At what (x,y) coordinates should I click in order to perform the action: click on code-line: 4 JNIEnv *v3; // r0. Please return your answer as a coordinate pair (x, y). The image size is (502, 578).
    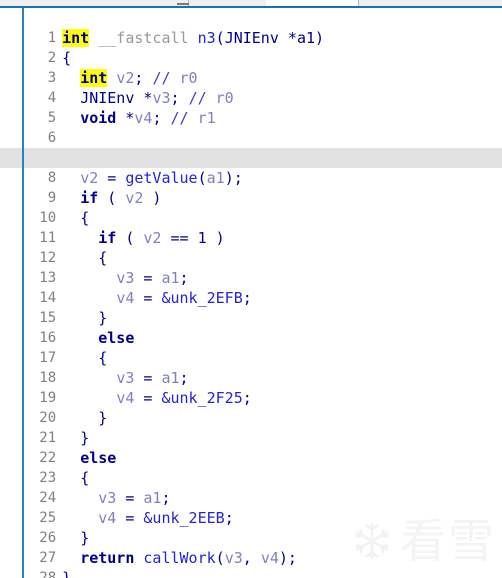
    Looking at the image, I should click on (251, 87).